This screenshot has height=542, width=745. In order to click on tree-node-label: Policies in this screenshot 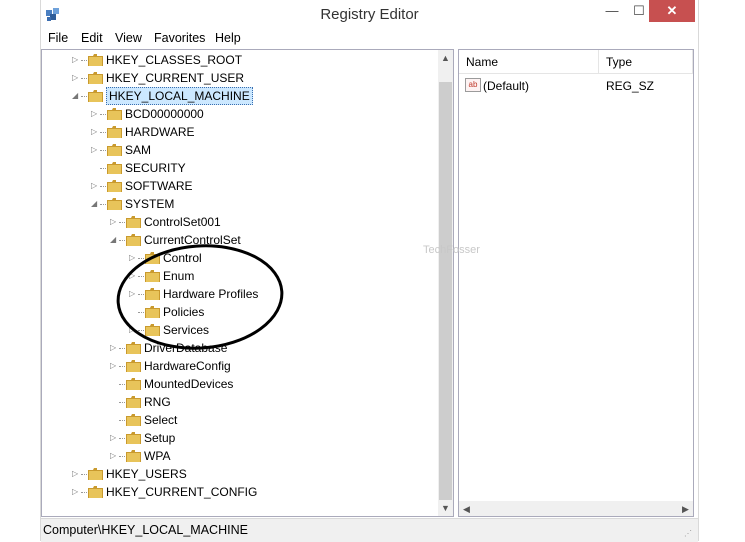, I will do `click(184, 312)`.